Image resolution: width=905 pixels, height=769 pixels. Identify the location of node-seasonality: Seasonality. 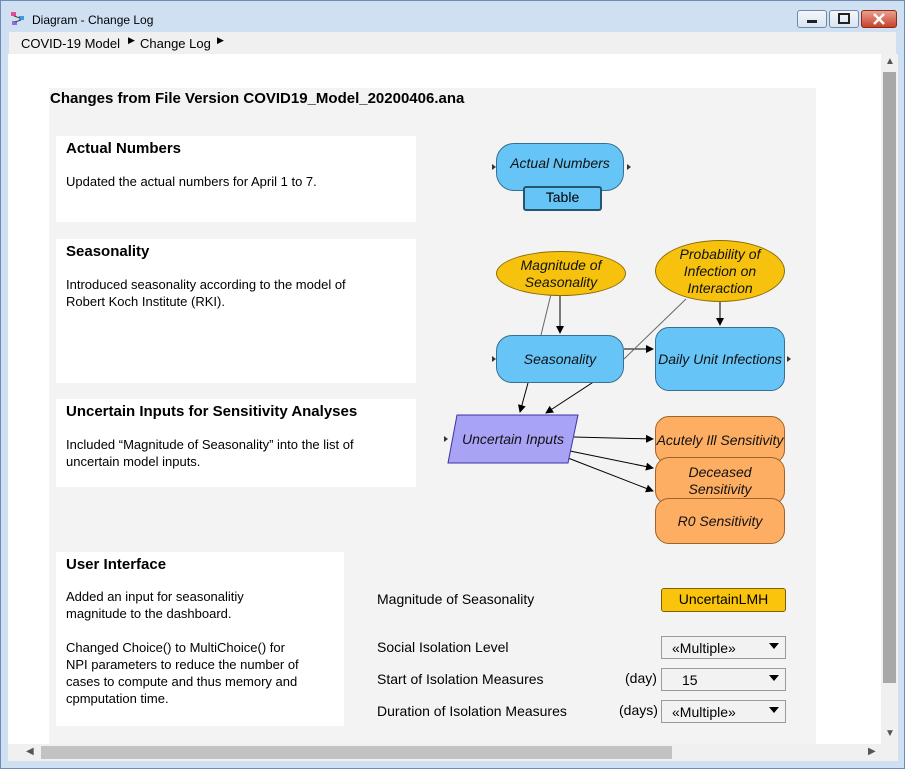
(560, 359).